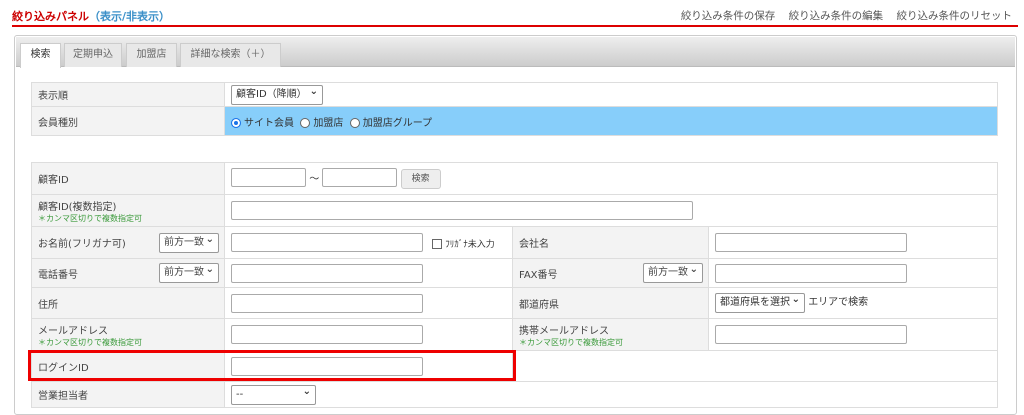 Image resolution: width=1024 pixels, height=415 pixels. Describe the element at coordinates (50, 16) in the screenshot. I see `panel-title-text: 絞り込みパネル` at that location.